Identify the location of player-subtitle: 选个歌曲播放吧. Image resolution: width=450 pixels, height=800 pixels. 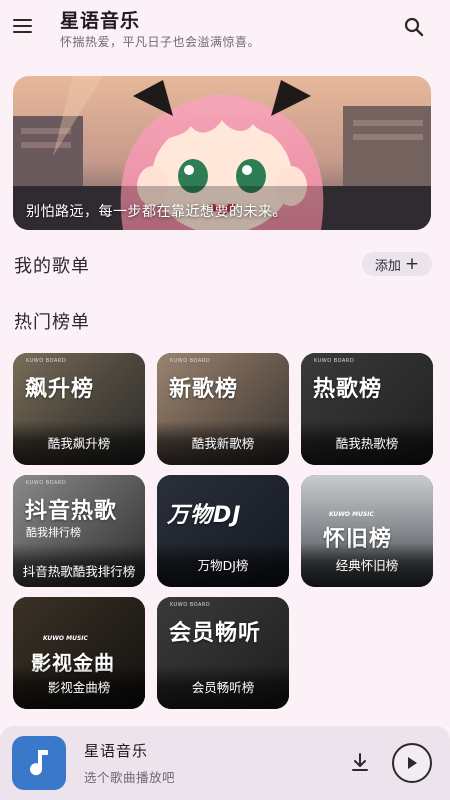
(130, 777).